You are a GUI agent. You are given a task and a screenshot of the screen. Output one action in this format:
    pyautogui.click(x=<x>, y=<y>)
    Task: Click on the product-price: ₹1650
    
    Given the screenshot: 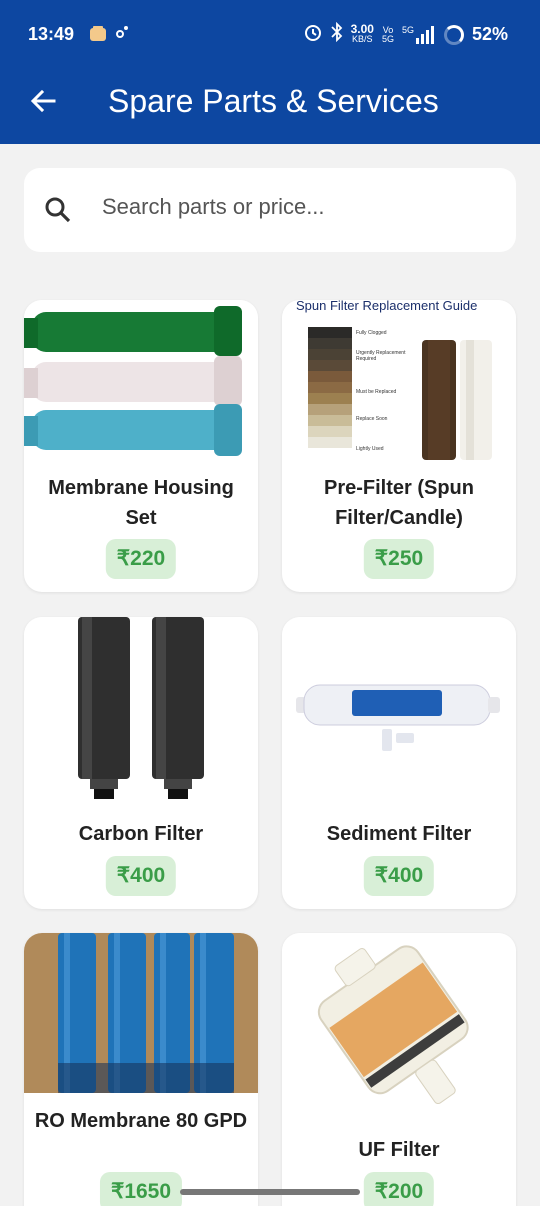 What is the action you would take?
    pyautogui.click(x=141, y=1189)
    